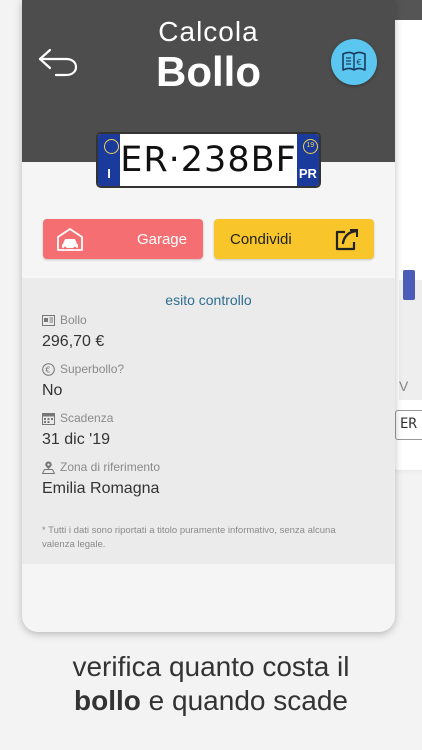 This screenshot has height=750, width=422. I want to click on field-bollo-label-row: Bollo, so click(73, 320).